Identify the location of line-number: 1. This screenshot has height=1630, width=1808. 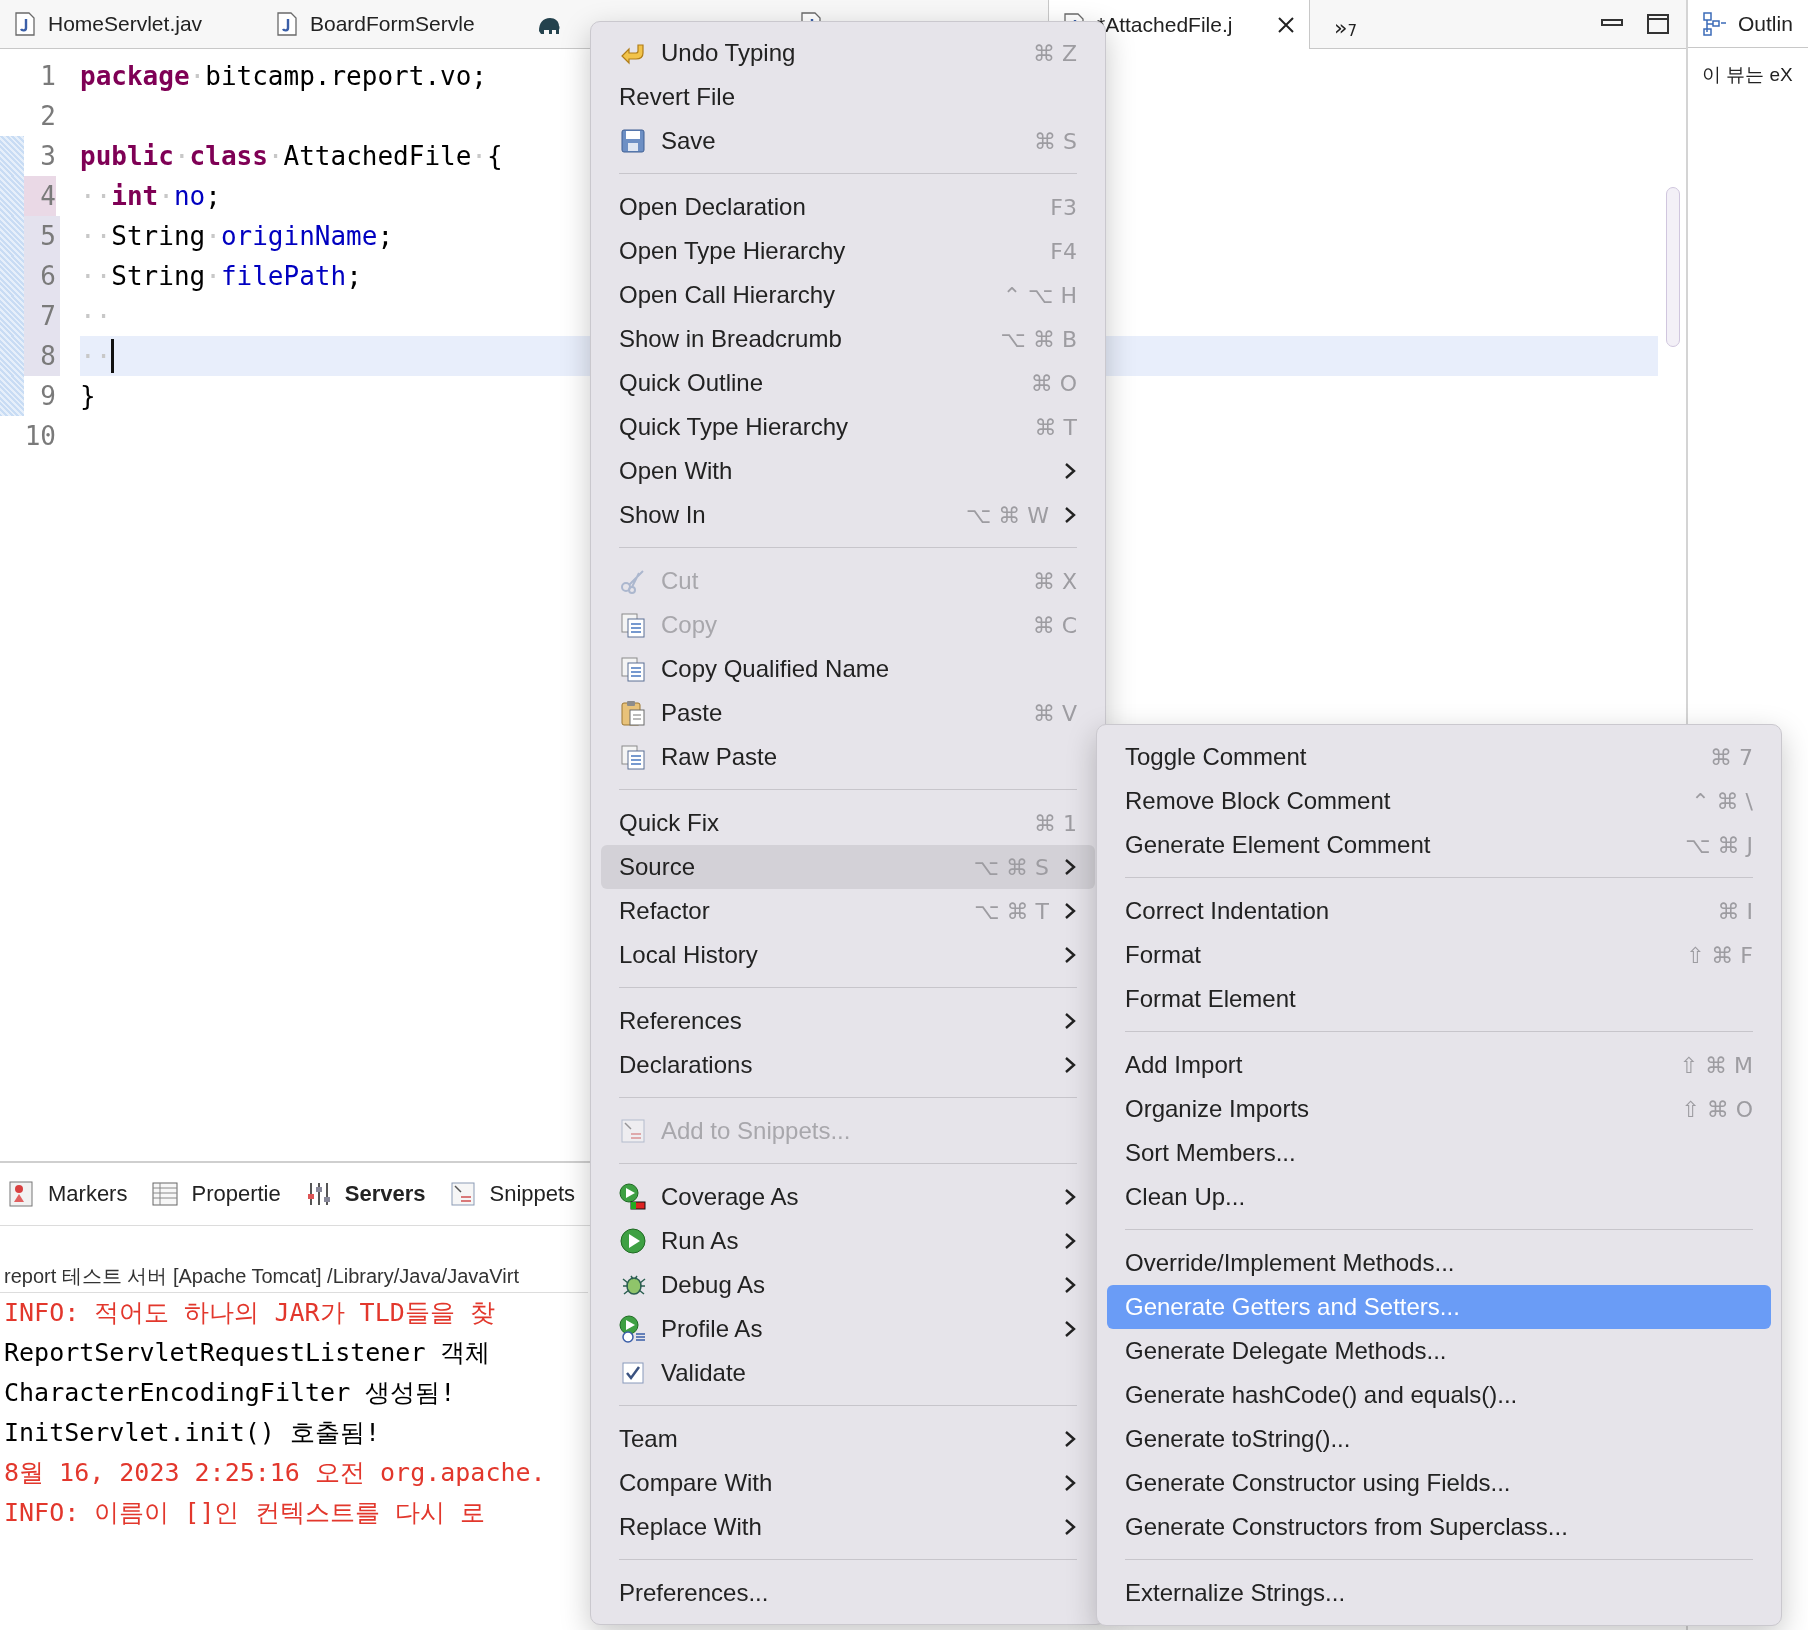
(48, 76).